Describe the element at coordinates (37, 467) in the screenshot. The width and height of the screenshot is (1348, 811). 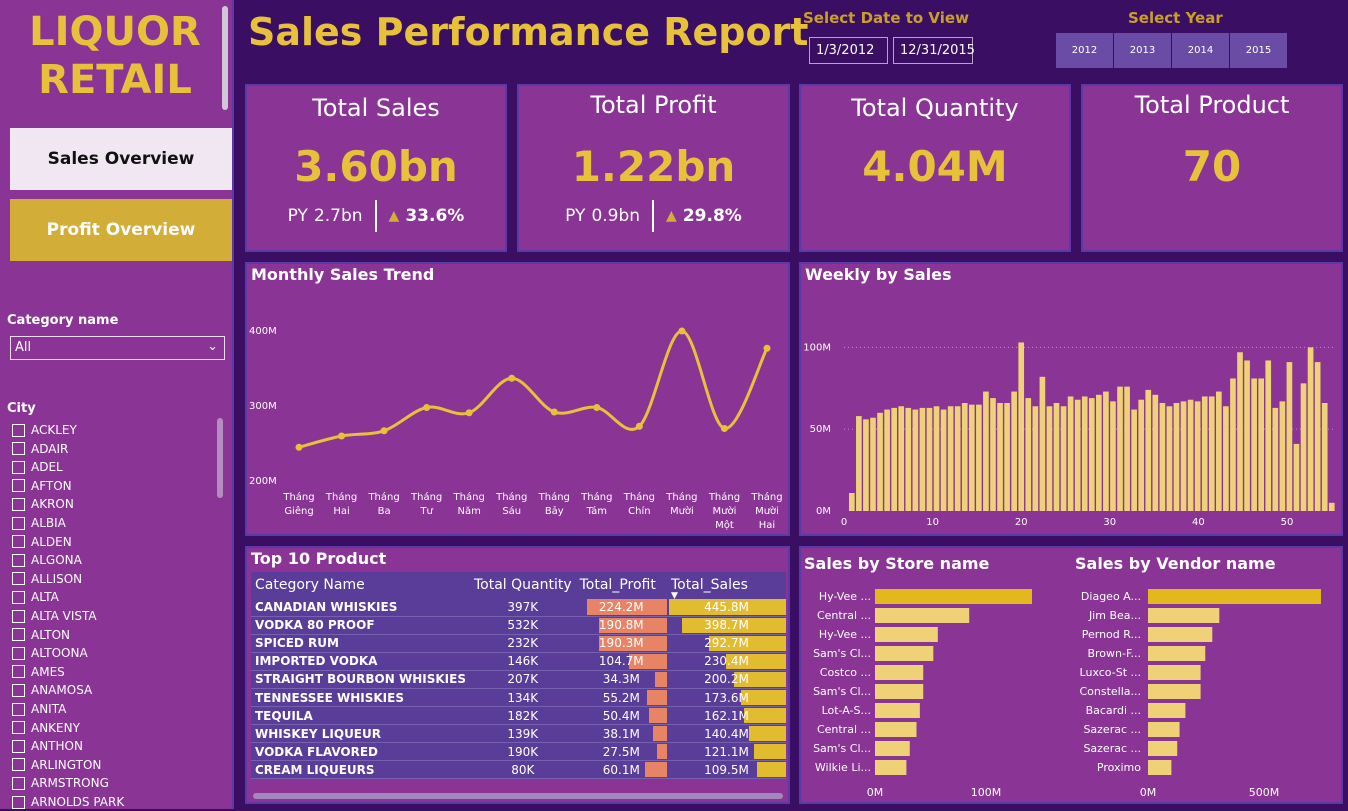
I see `city-option: ADEL` at that location.